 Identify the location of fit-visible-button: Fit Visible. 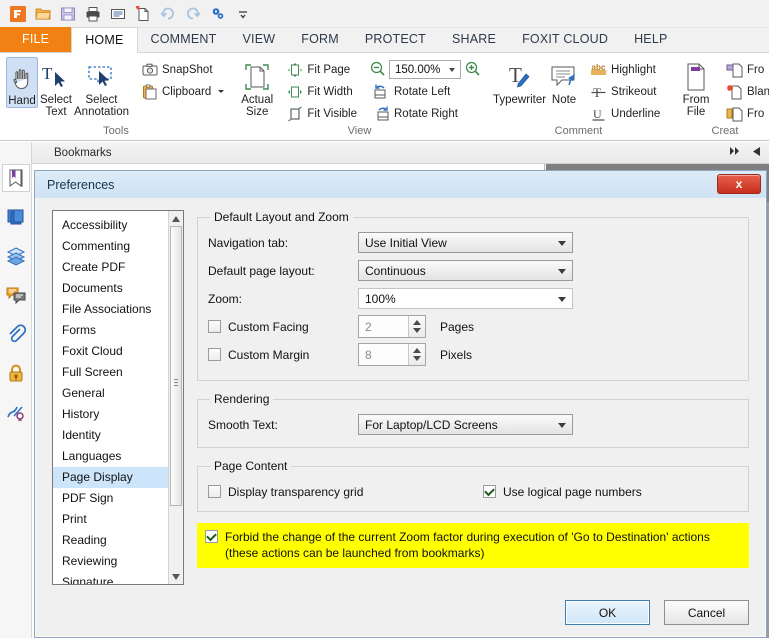
(321, 113).